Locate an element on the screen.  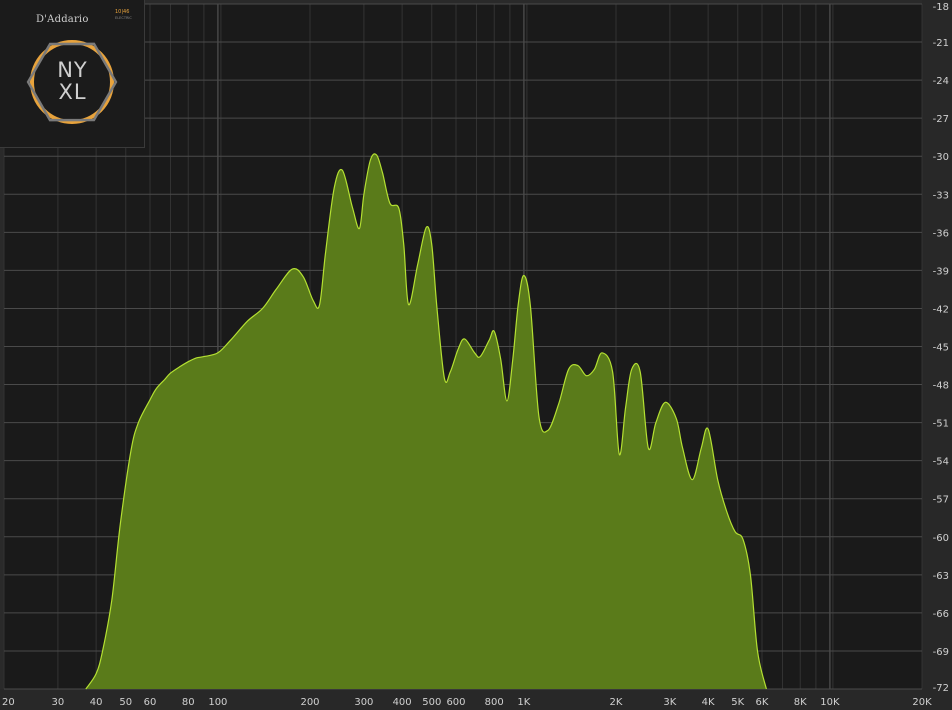
y-tick-label: -27 is located at coordinates (941, 119).